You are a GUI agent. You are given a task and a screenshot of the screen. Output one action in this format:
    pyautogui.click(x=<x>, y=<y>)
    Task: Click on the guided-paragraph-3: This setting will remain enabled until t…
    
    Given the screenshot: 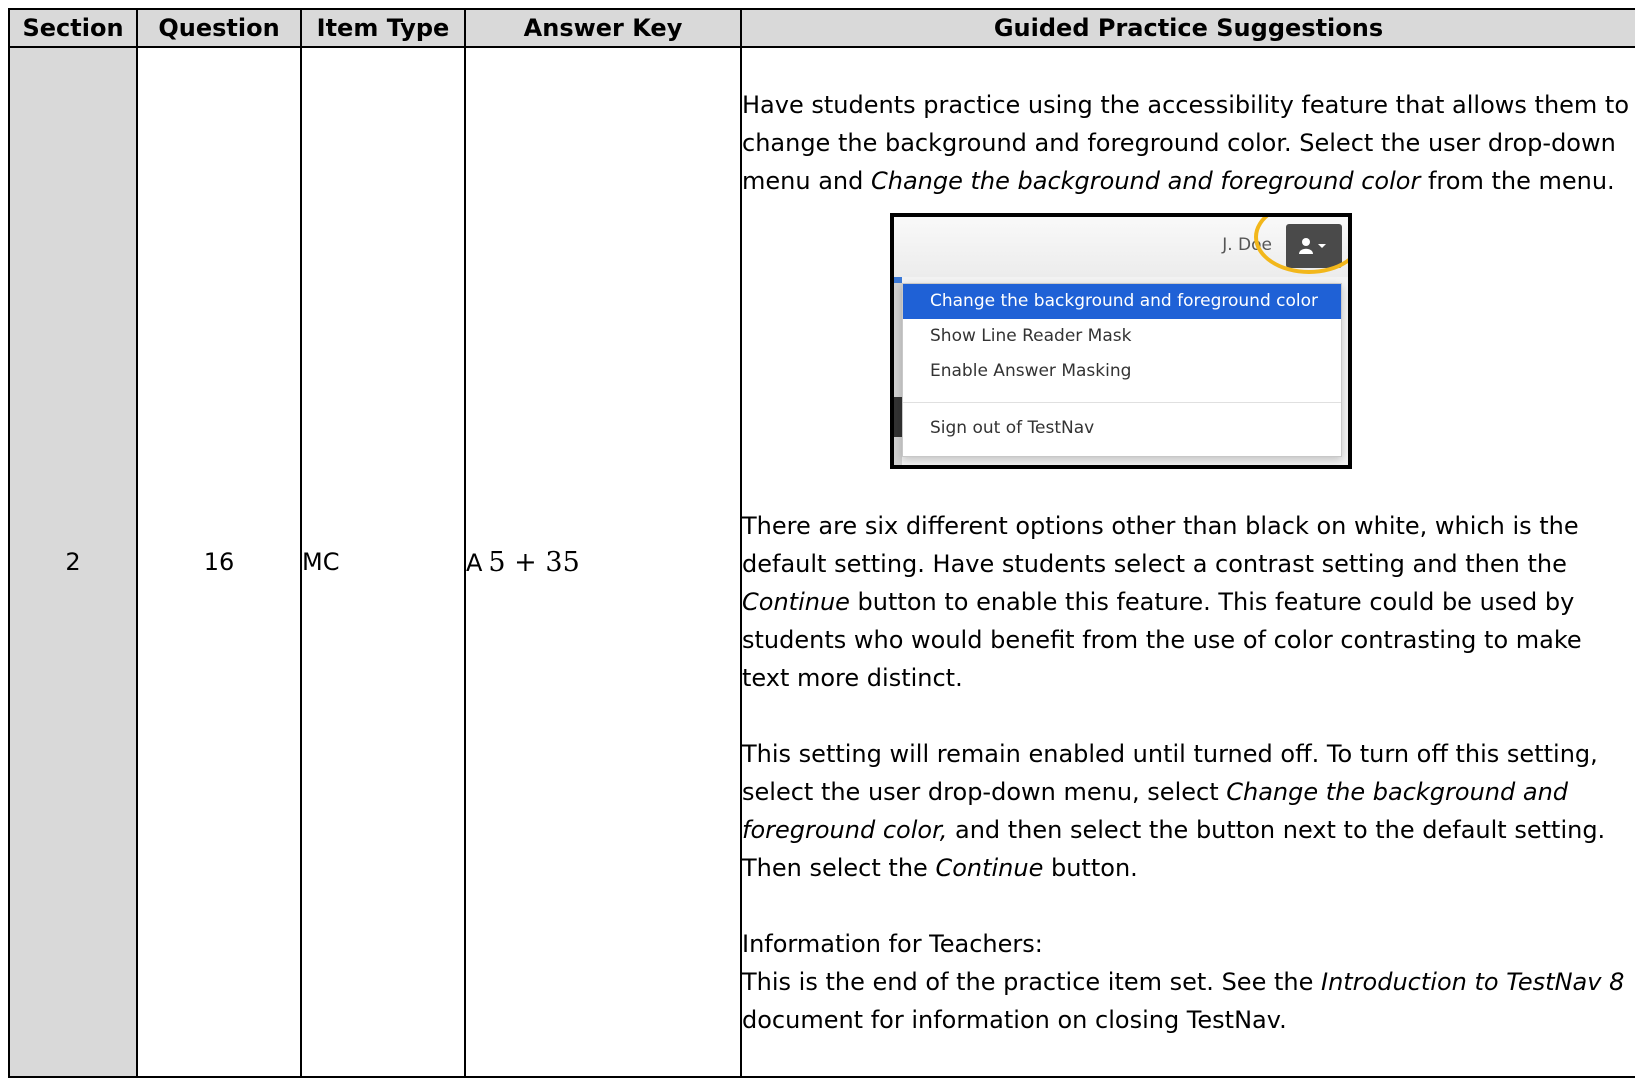 What is the action you would take?
    pyautogui.click(x=1174, y=810)
    